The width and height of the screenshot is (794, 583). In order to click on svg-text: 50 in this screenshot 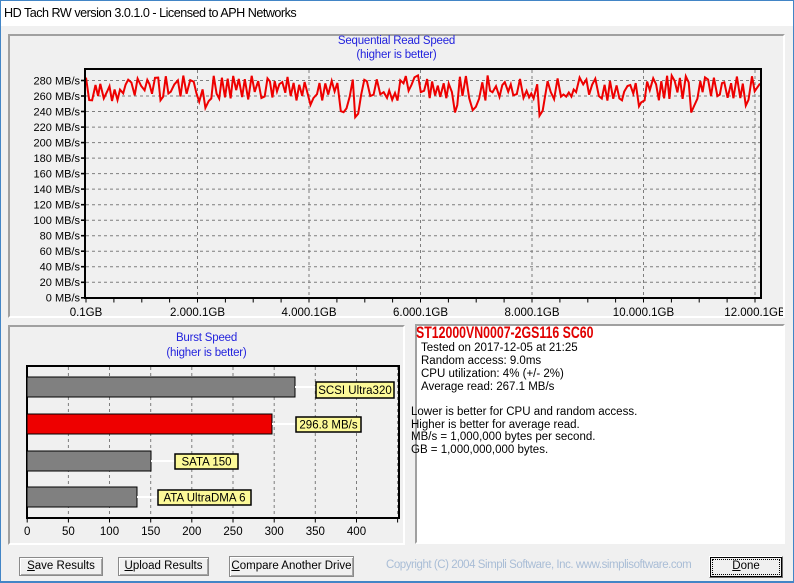, I will do `click(68, 532)`.